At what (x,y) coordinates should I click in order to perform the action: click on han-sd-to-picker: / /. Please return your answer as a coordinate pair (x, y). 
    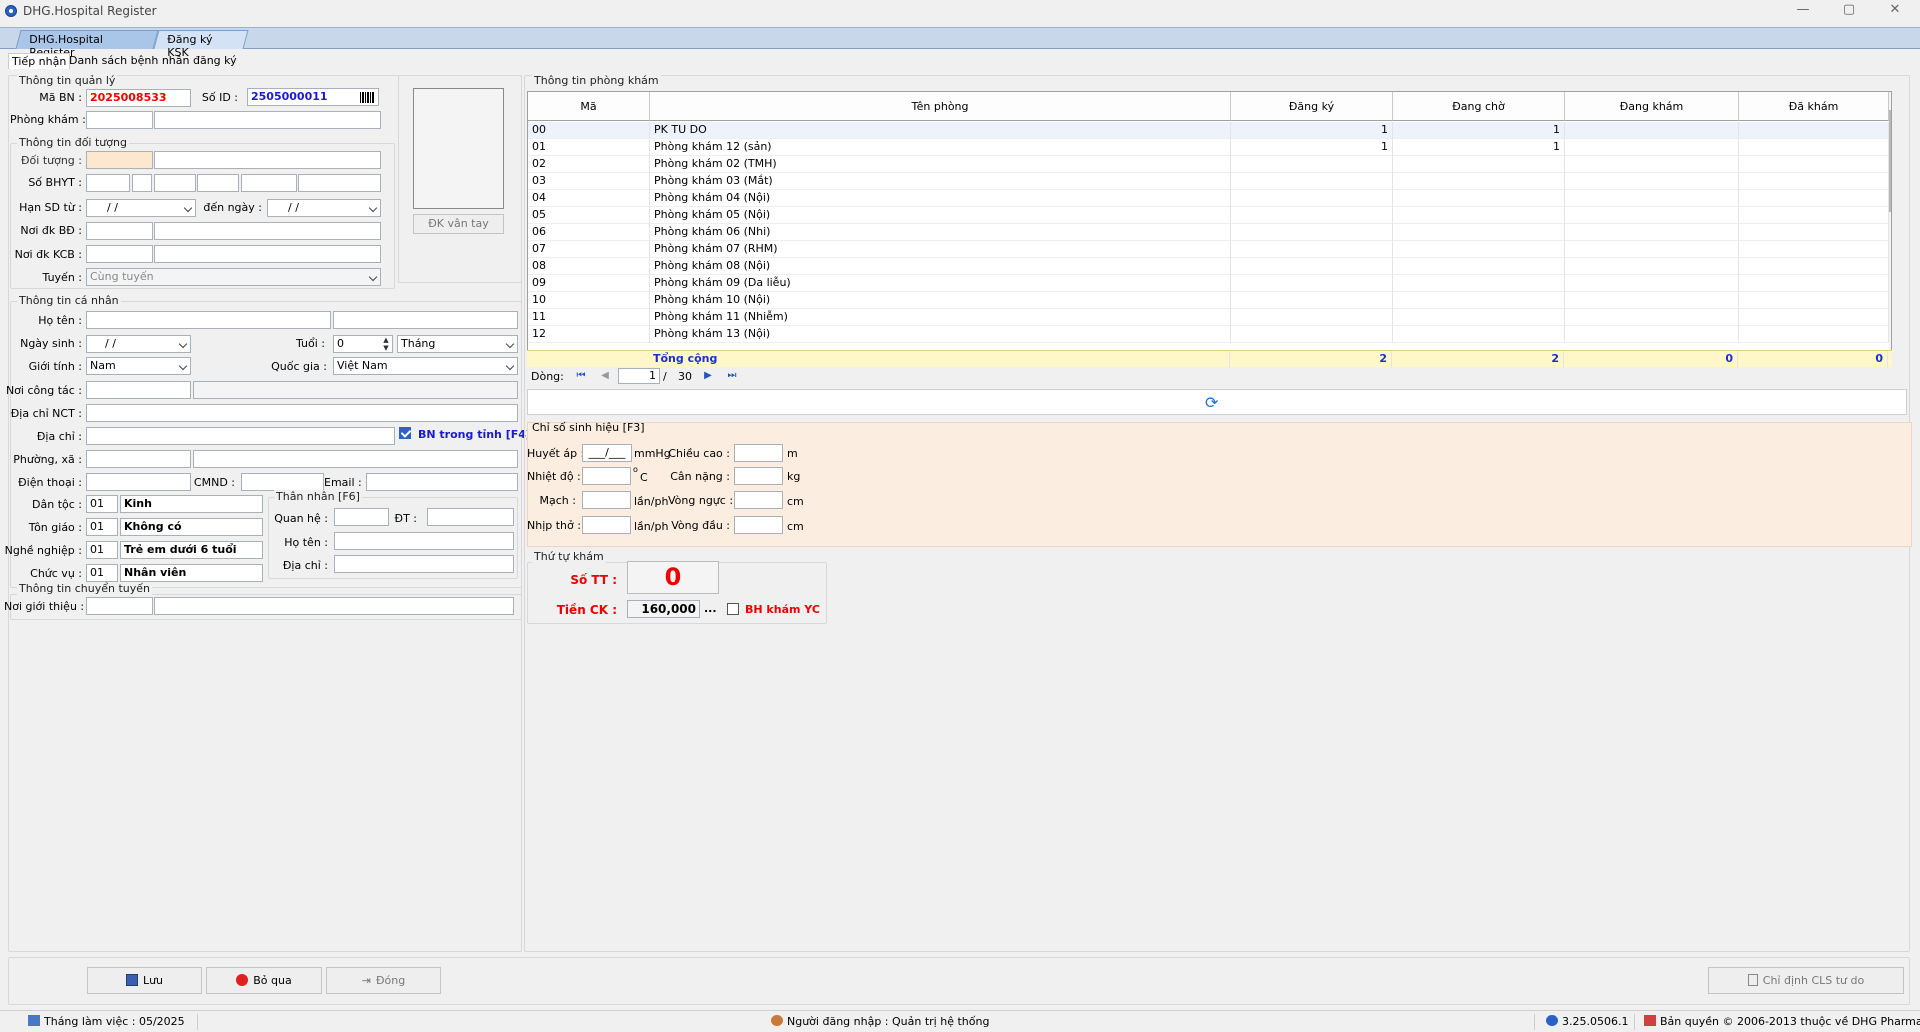
    Looking at the image, I should click on (324, 208).